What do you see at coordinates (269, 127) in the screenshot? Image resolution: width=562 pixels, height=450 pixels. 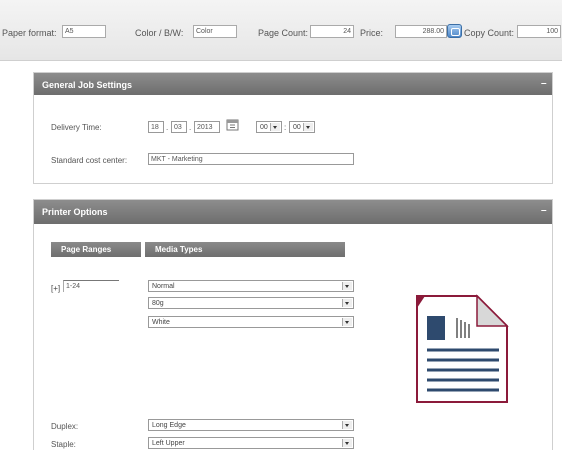 I see `delivery-hour-select: 00` at bounding box center [269, 127].